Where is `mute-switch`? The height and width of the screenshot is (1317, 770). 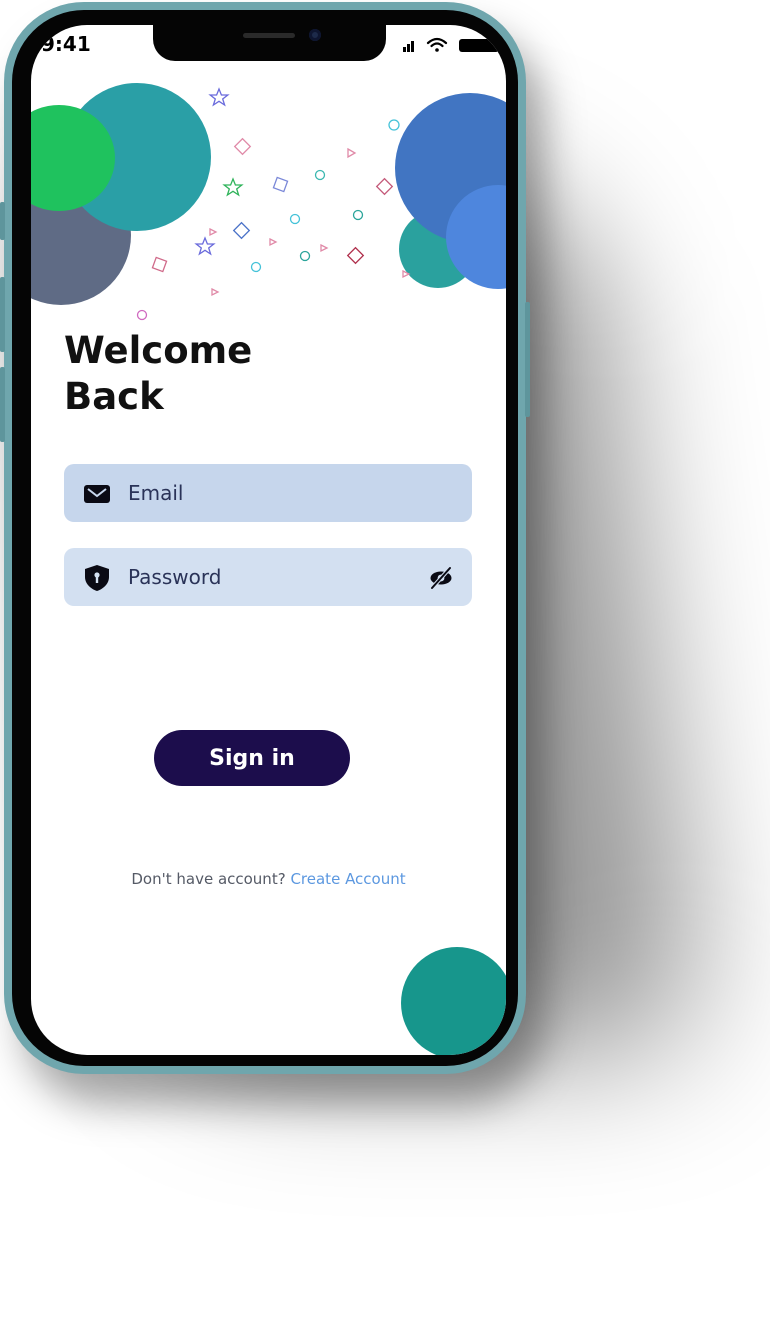 mute-switch is located at coordinates (2, 221).